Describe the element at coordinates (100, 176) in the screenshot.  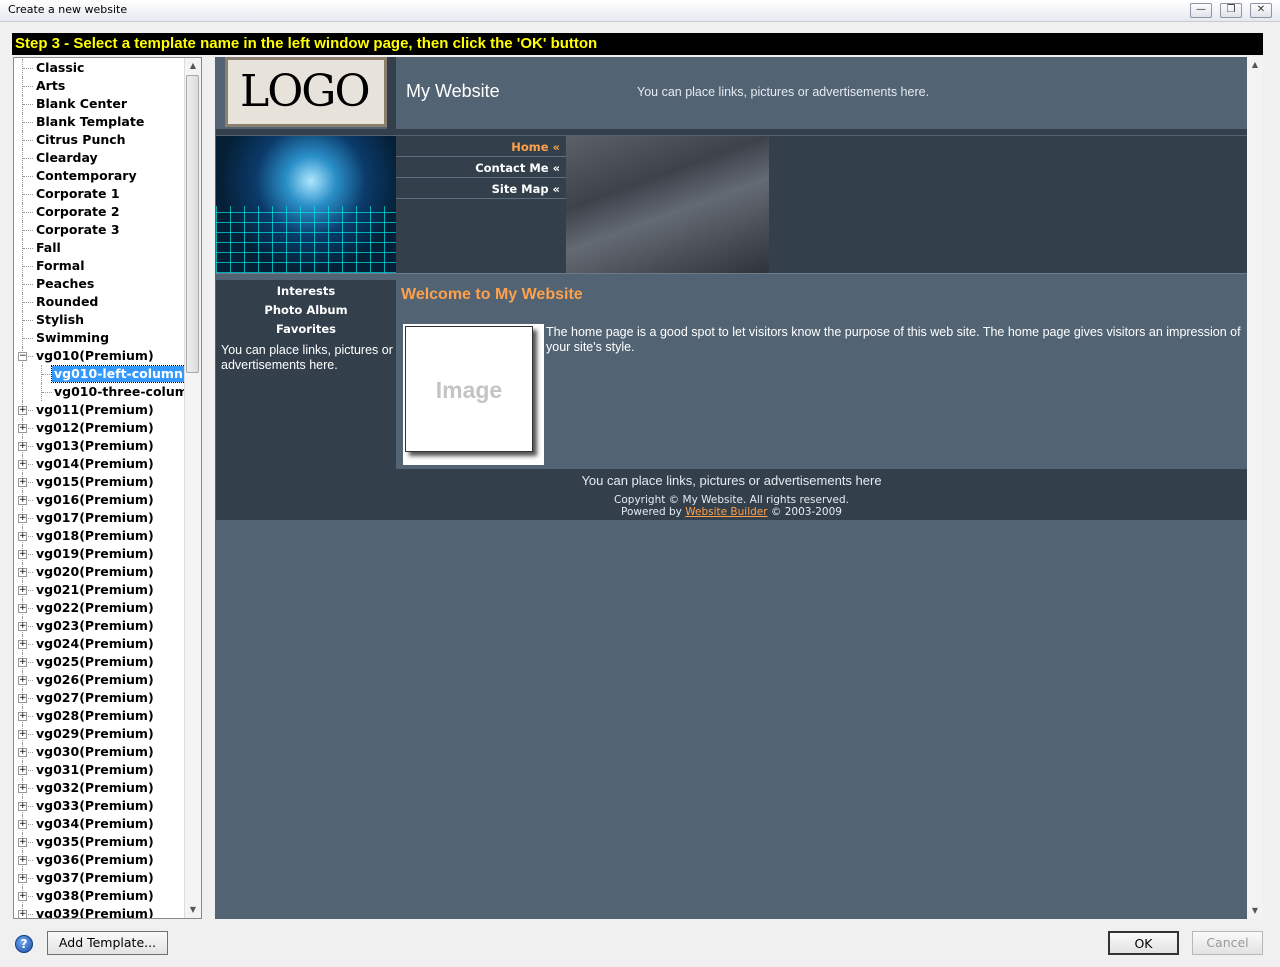
I see `tree-item: Contemporary` at that location.